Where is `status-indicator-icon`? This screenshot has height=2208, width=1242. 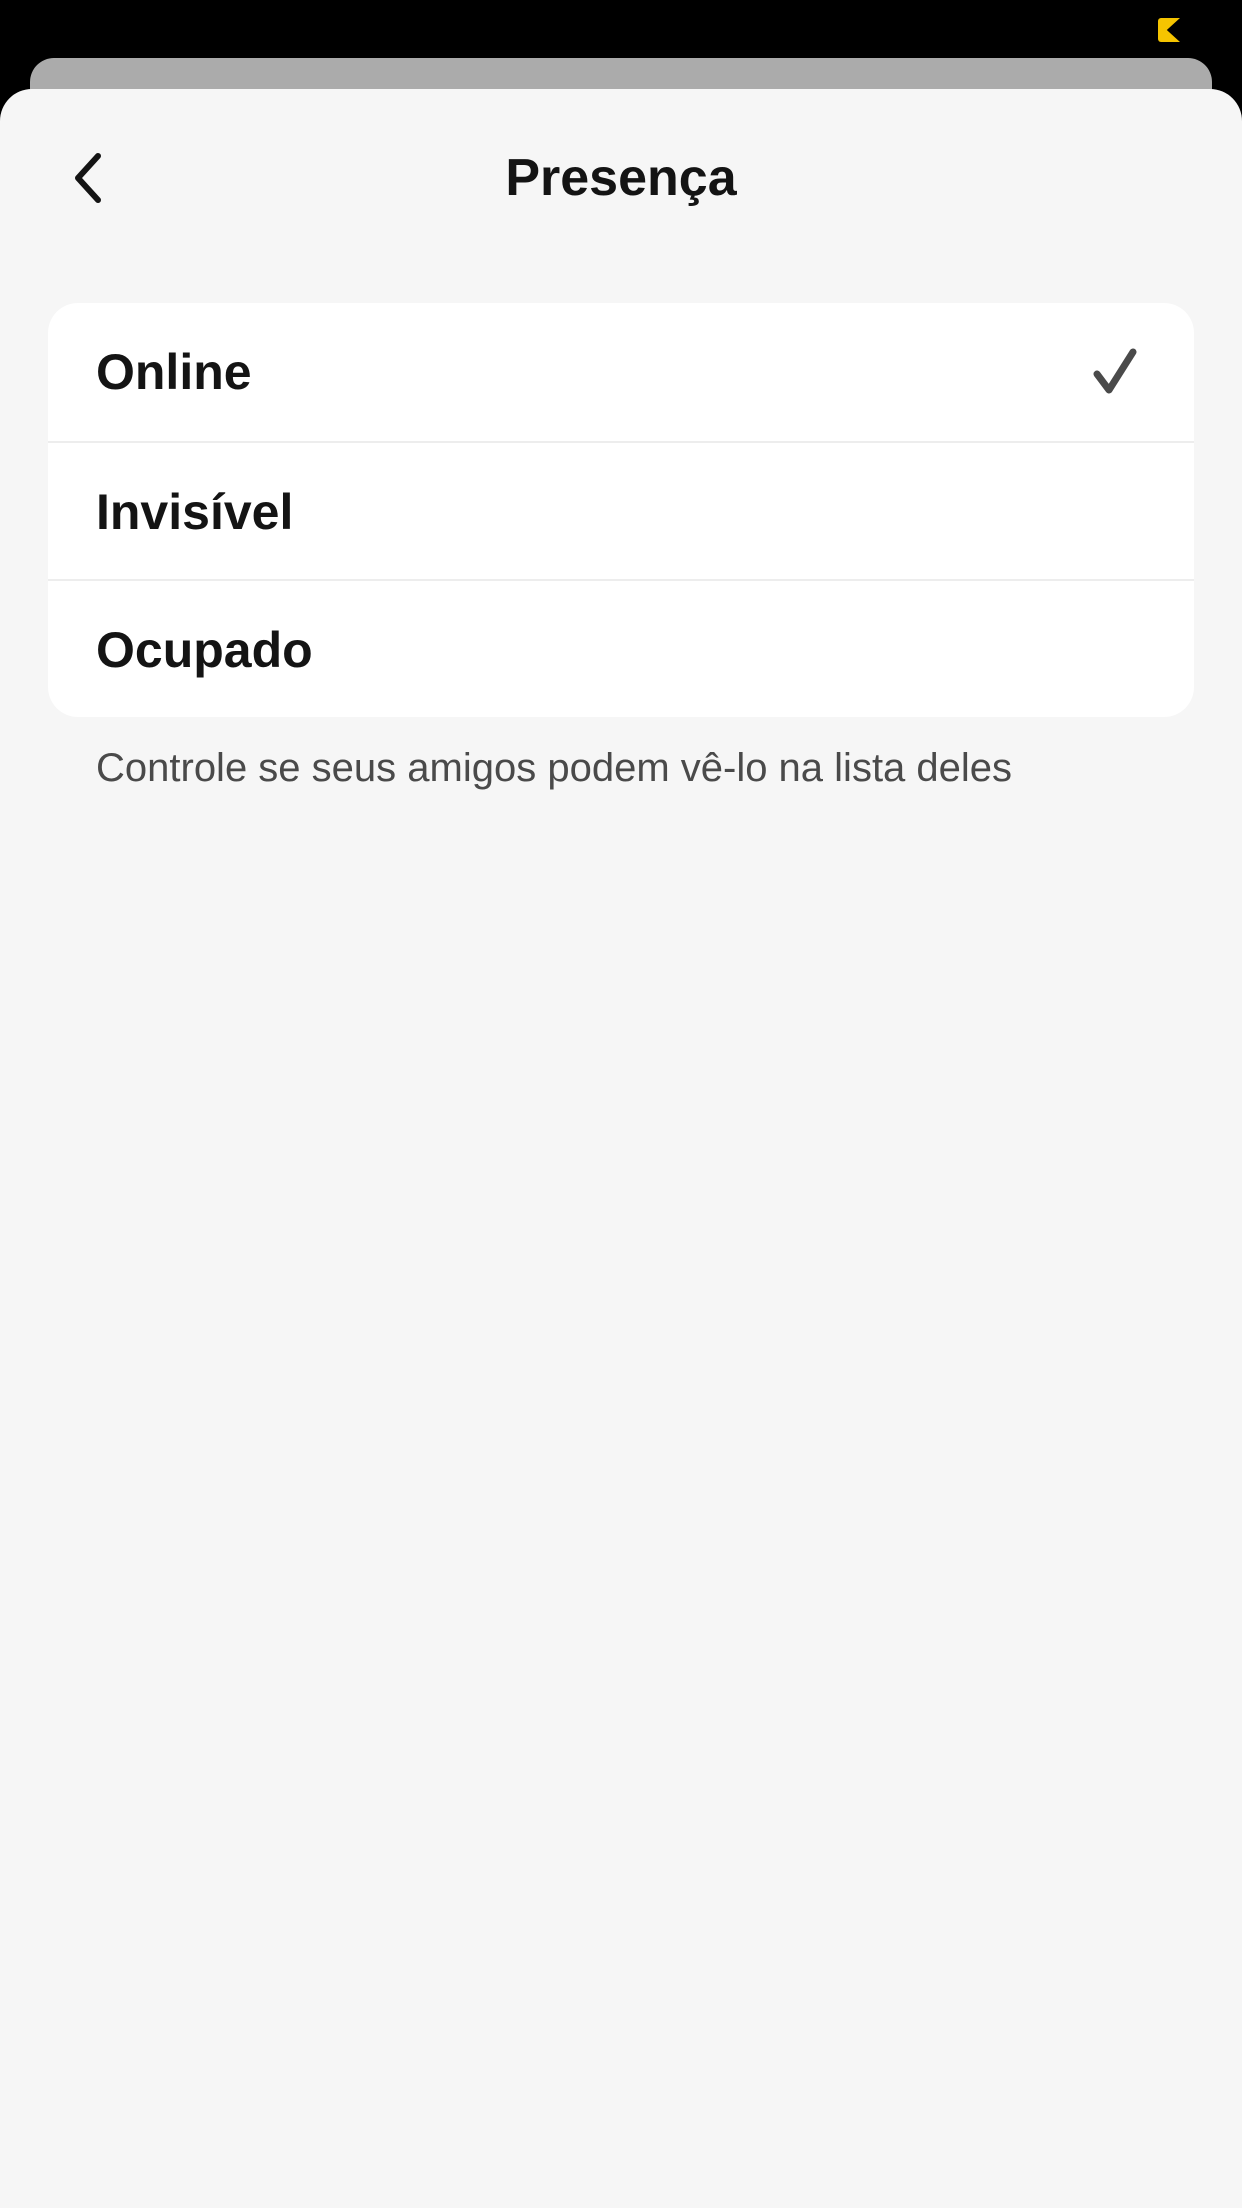 status-indicator-icon is located at coordinates (1169, 30).